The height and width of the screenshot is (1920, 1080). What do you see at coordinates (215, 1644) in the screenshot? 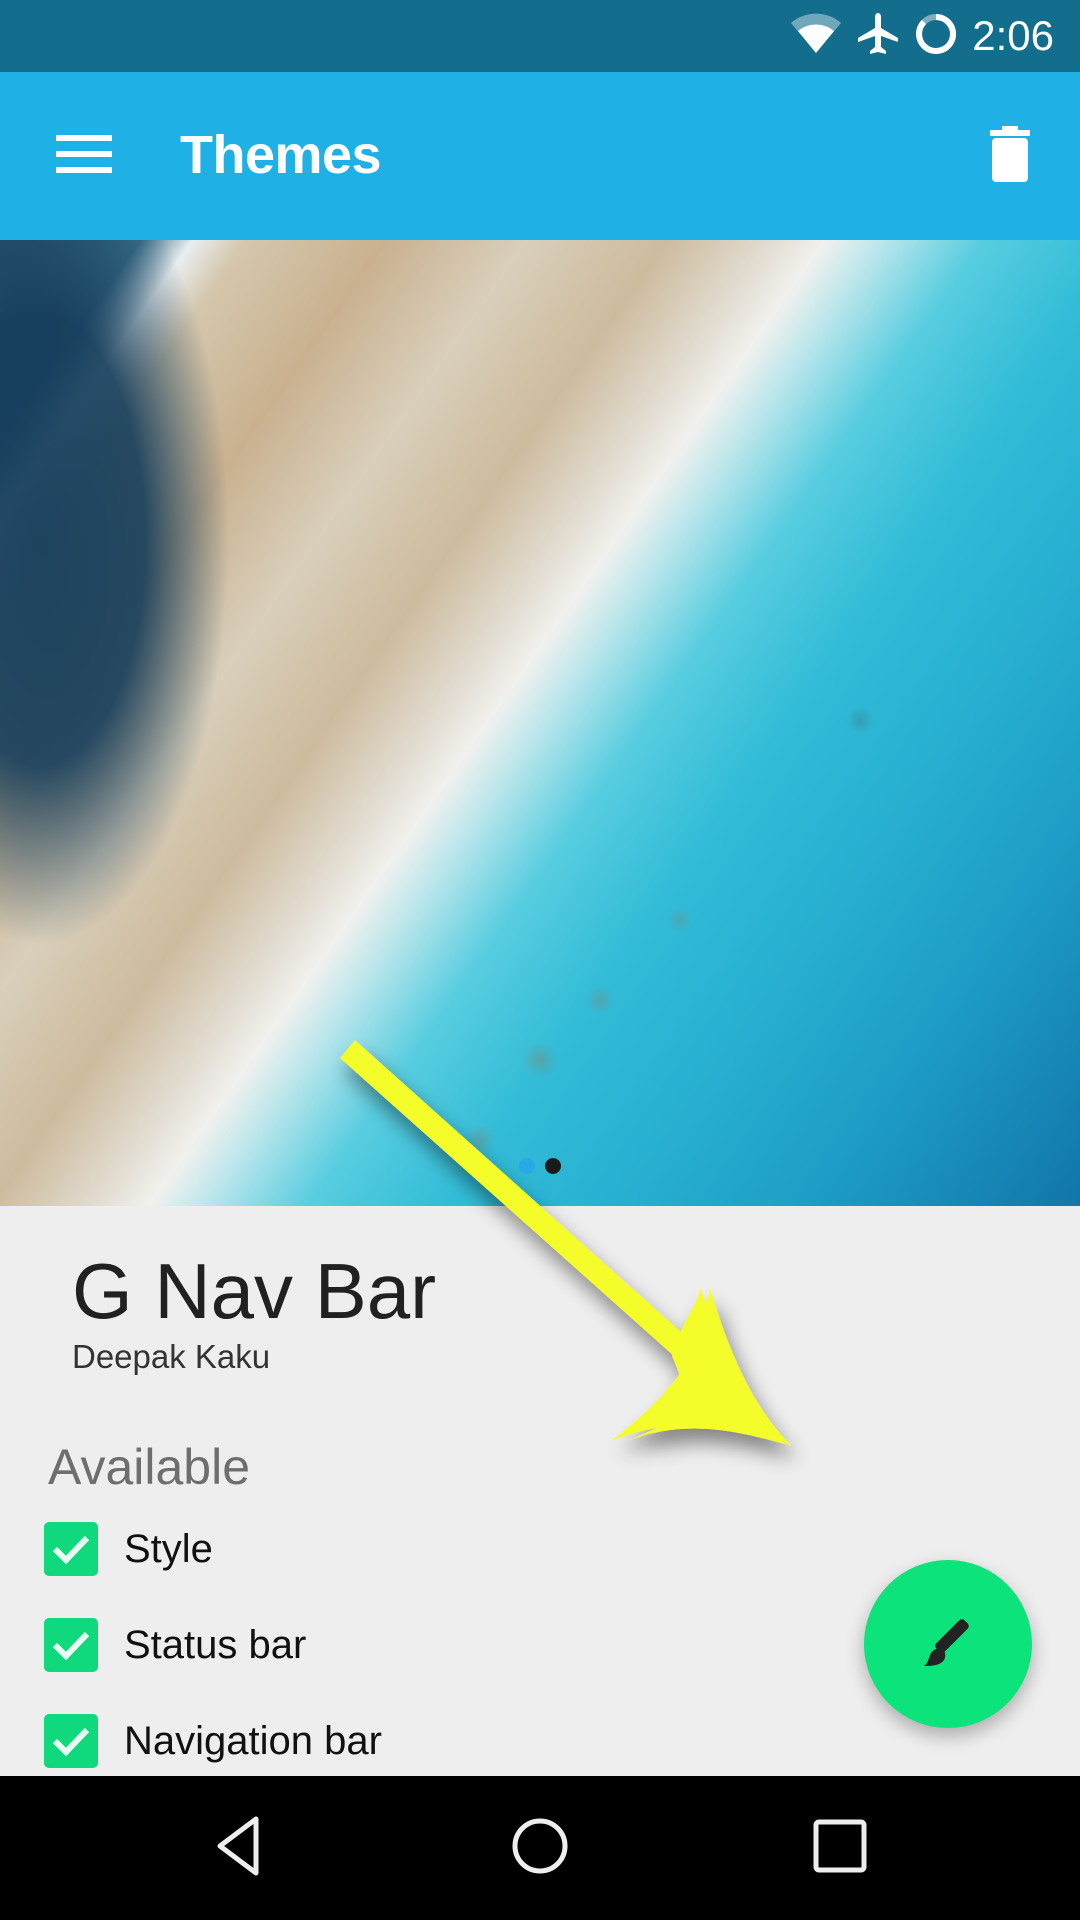
I see `checkbox-label: Status bar` at bounding box center [215, 1644].